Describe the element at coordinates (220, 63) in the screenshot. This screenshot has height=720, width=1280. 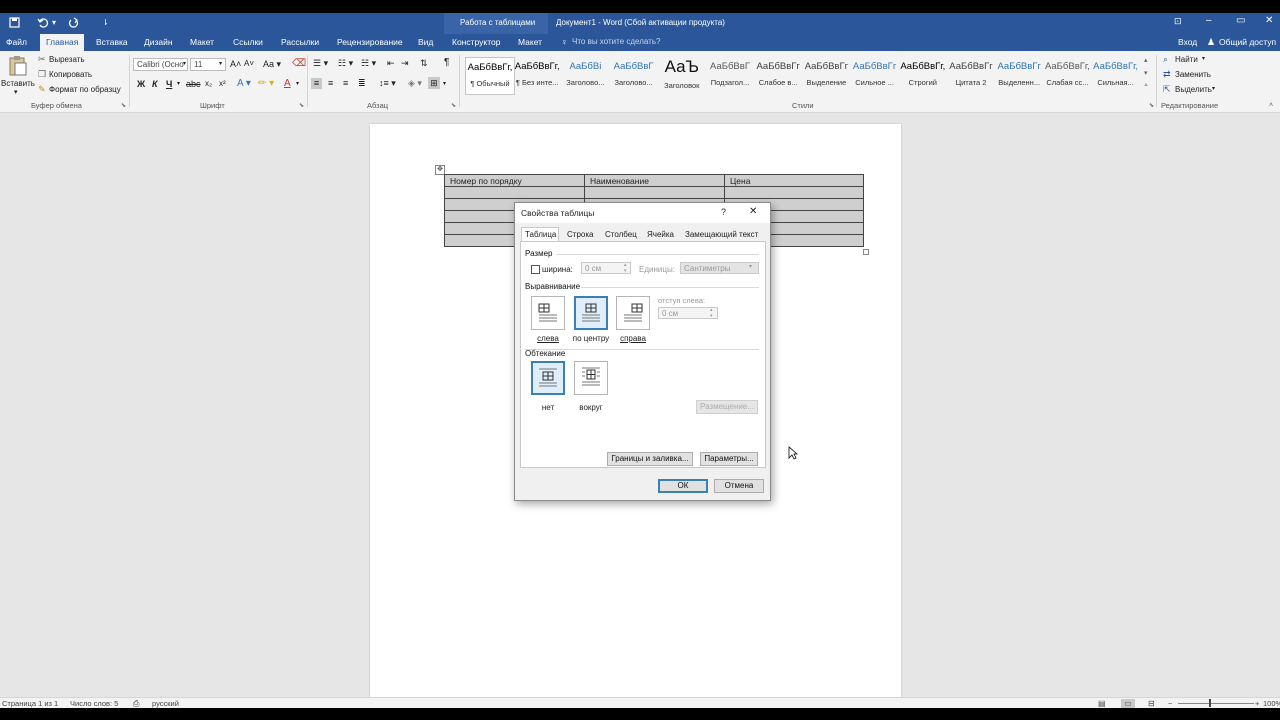
I see `font-size-dropdown-icon: ▾` at that location.